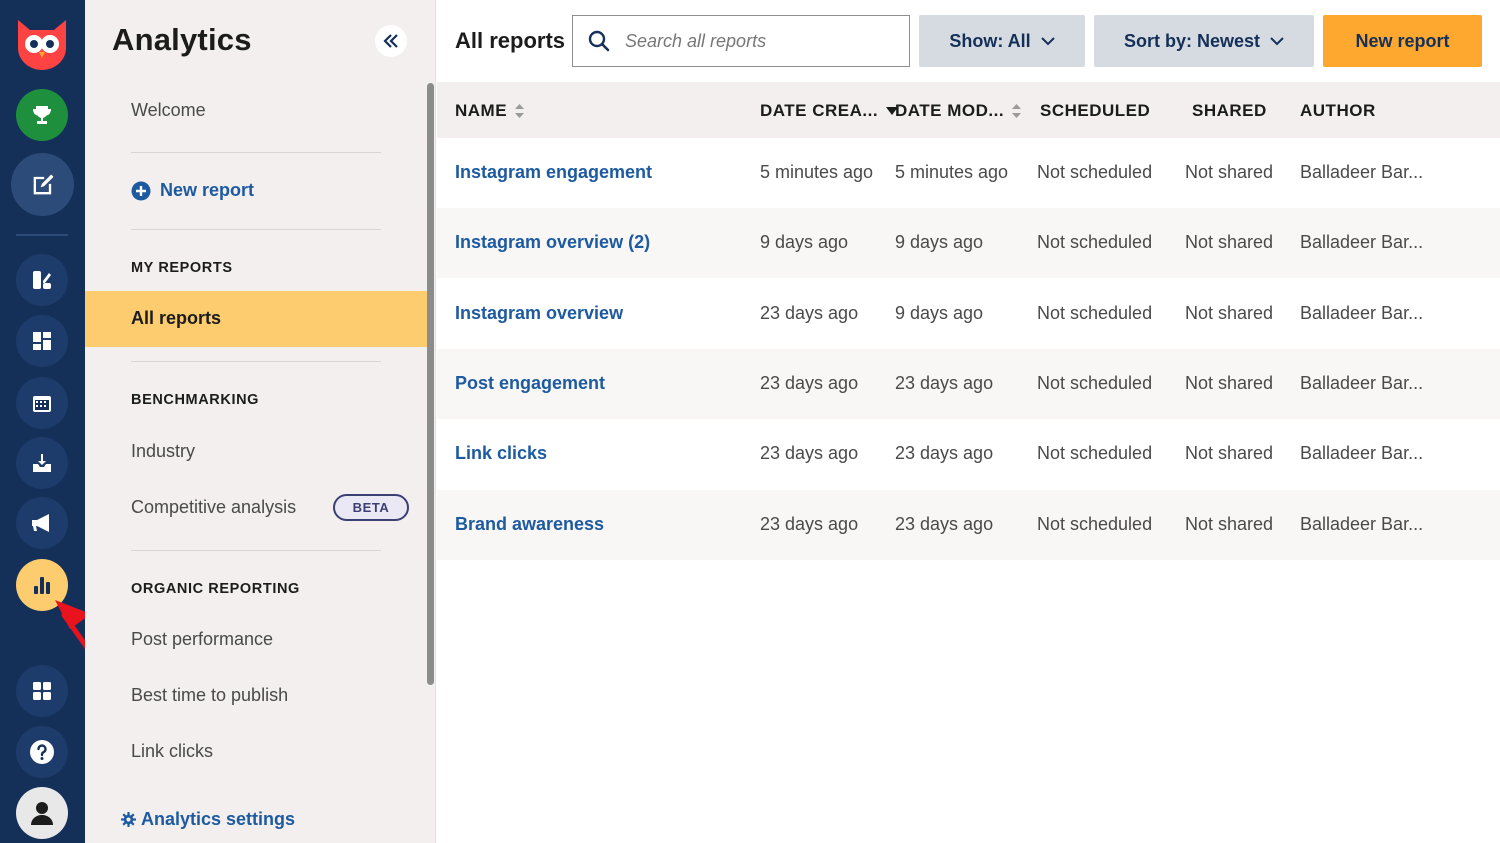 This screenshot has width=1500, height=843. What do you see at coordinates (42, 752) in the screenshot?
I see `help-icon` at bounding box center [42, 752].